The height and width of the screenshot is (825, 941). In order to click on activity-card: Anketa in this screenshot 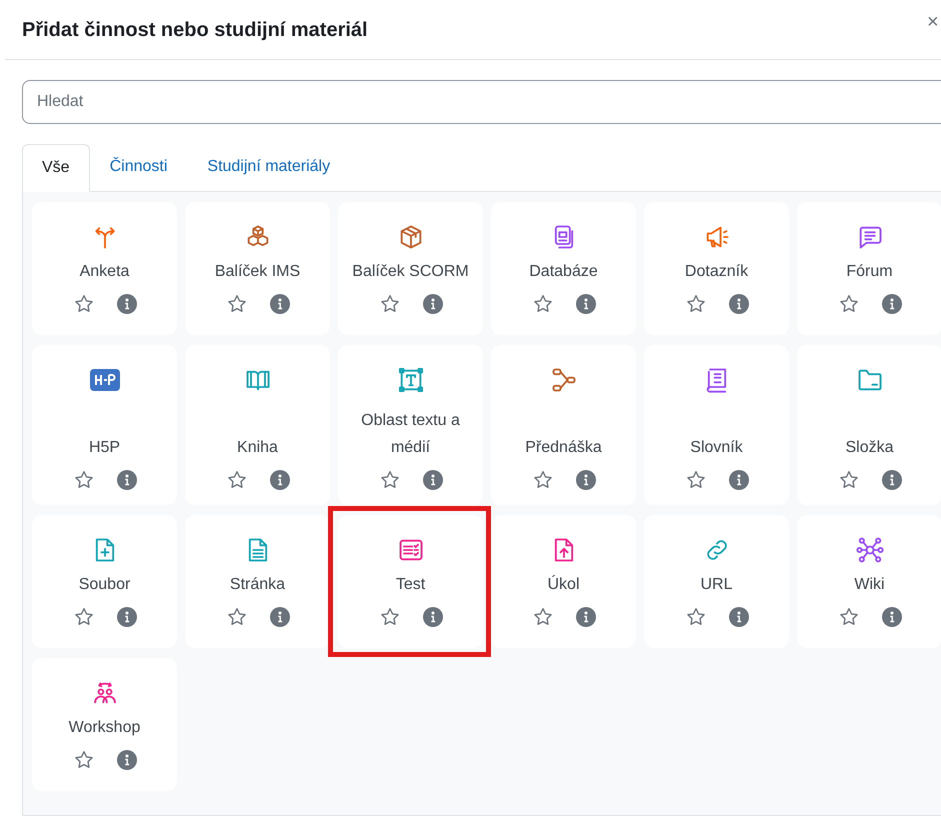, I will do `click(104, 268)`.